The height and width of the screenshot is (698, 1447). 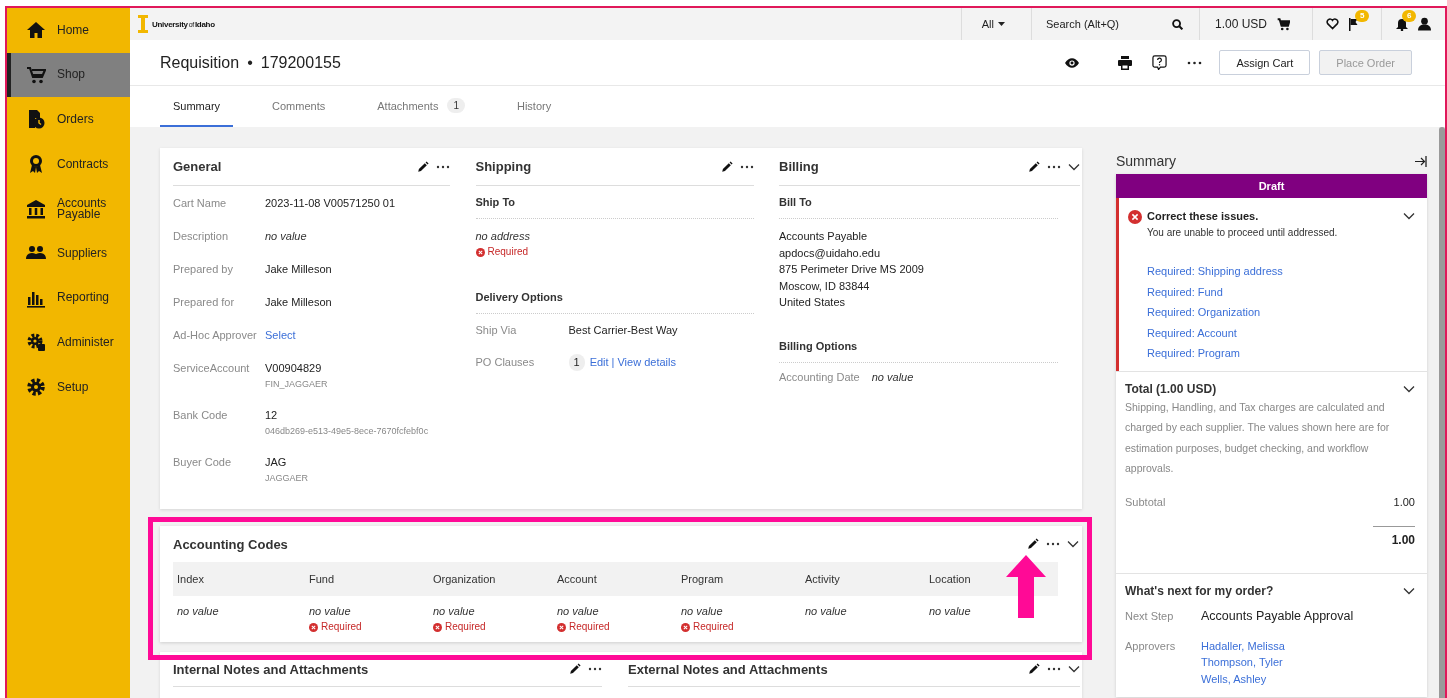 What do you see at coordinates (464, 579) in the screenshot?
I see `column-header: Organization` at bounding box center [464, 579].